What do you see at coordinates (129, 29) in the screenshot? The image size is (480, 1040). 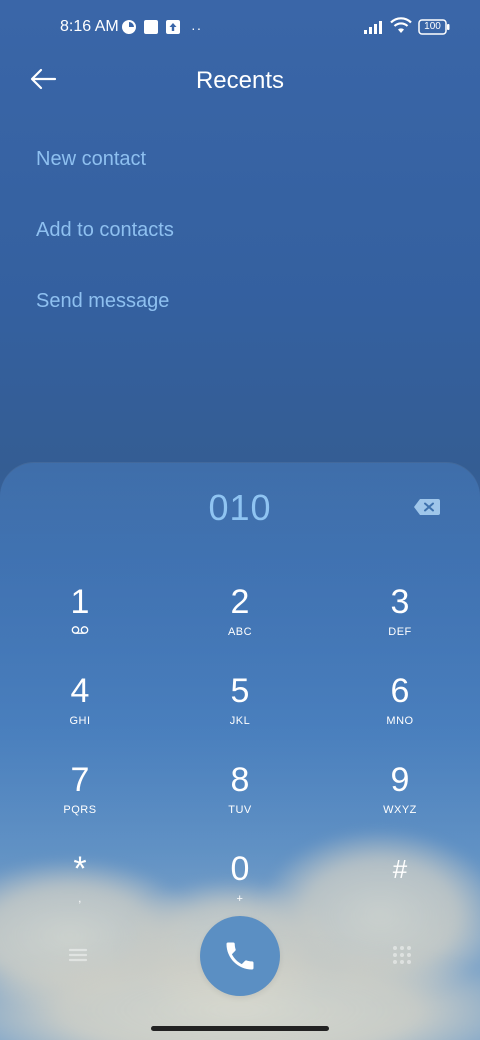 I see `notification-app-icon` at bounding box center [129, 29].